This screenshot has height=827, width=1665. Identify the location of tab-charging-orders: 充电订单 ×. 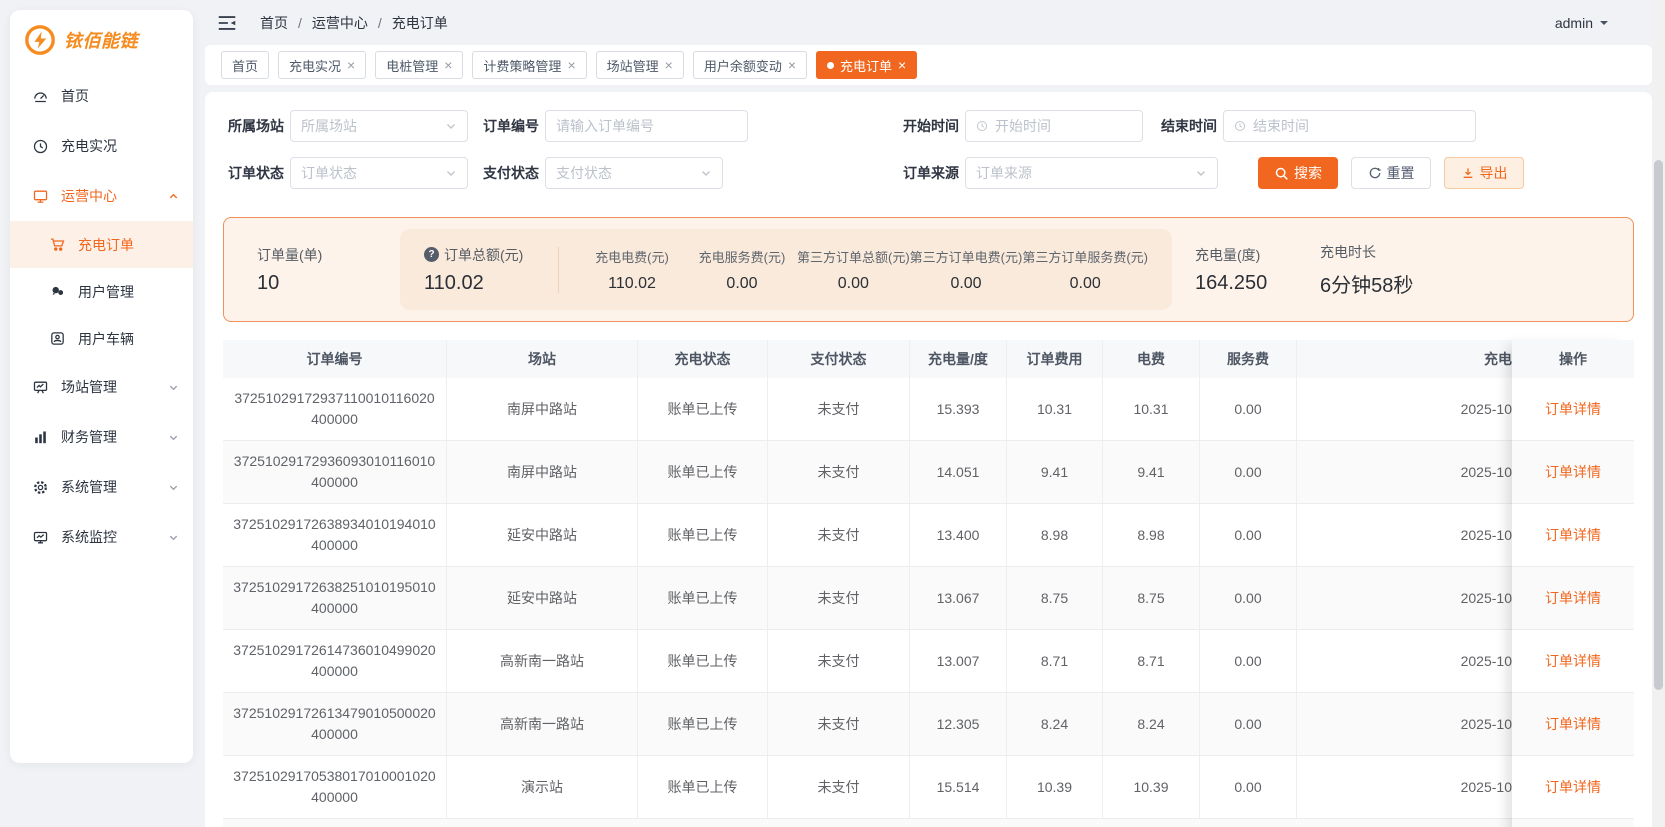
(867, 65).